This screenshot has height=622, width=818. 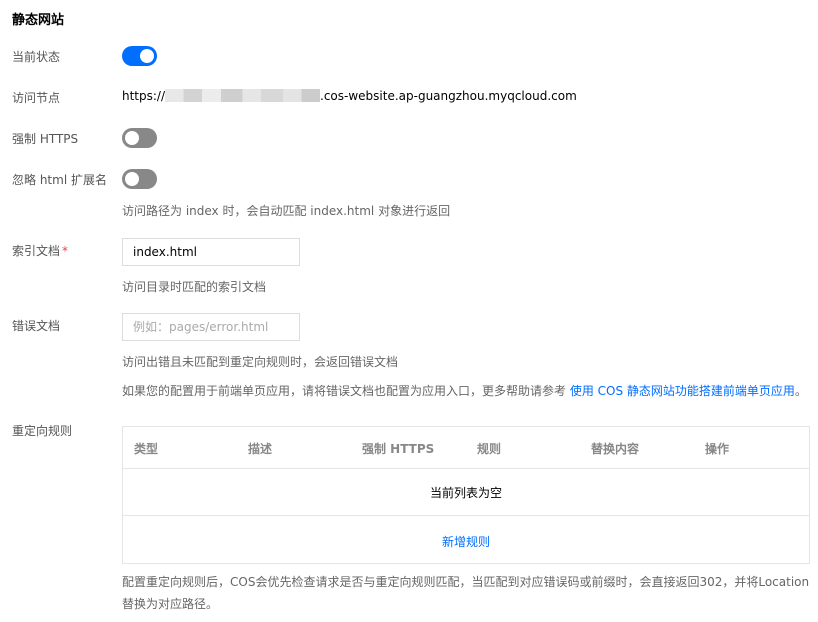 What do you see at coordinates (398, 449) in the screenshot?
I see `column-force-https: 强制 HTTPS` at bounding box center [398, 449].